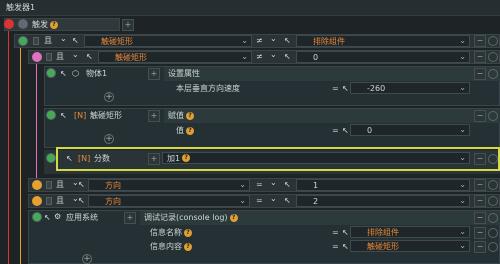 Image resolution: width=500 pixels, height=264 pixels. Describe the element at coordinates (383, 185) in the screenshot. I see `operand-b-field: 1 ⌄` at that location.